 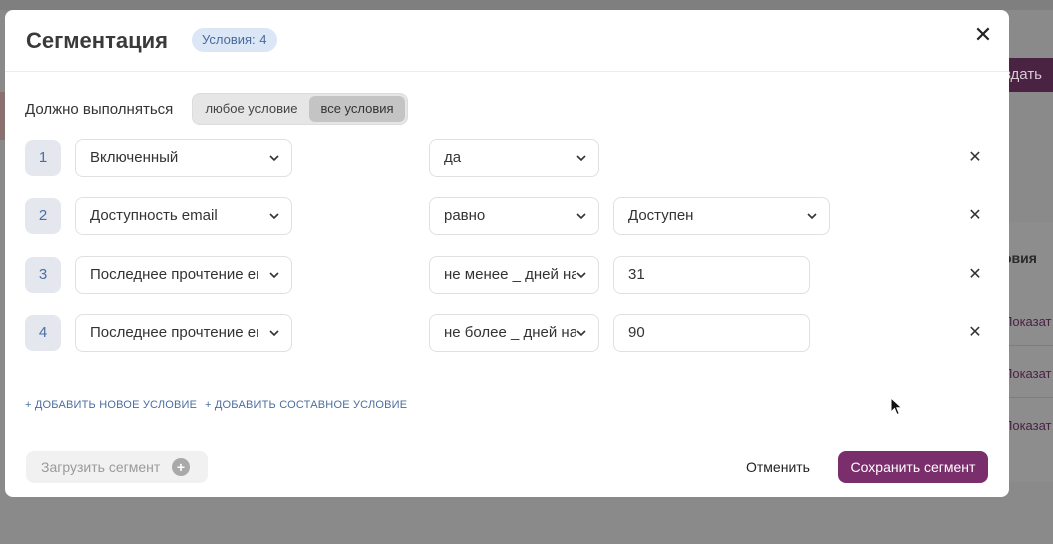 What do you see at coordinates (721, 216) in the screenshot?
I see `value-select: Доступен` at bounding box center [721, 216].